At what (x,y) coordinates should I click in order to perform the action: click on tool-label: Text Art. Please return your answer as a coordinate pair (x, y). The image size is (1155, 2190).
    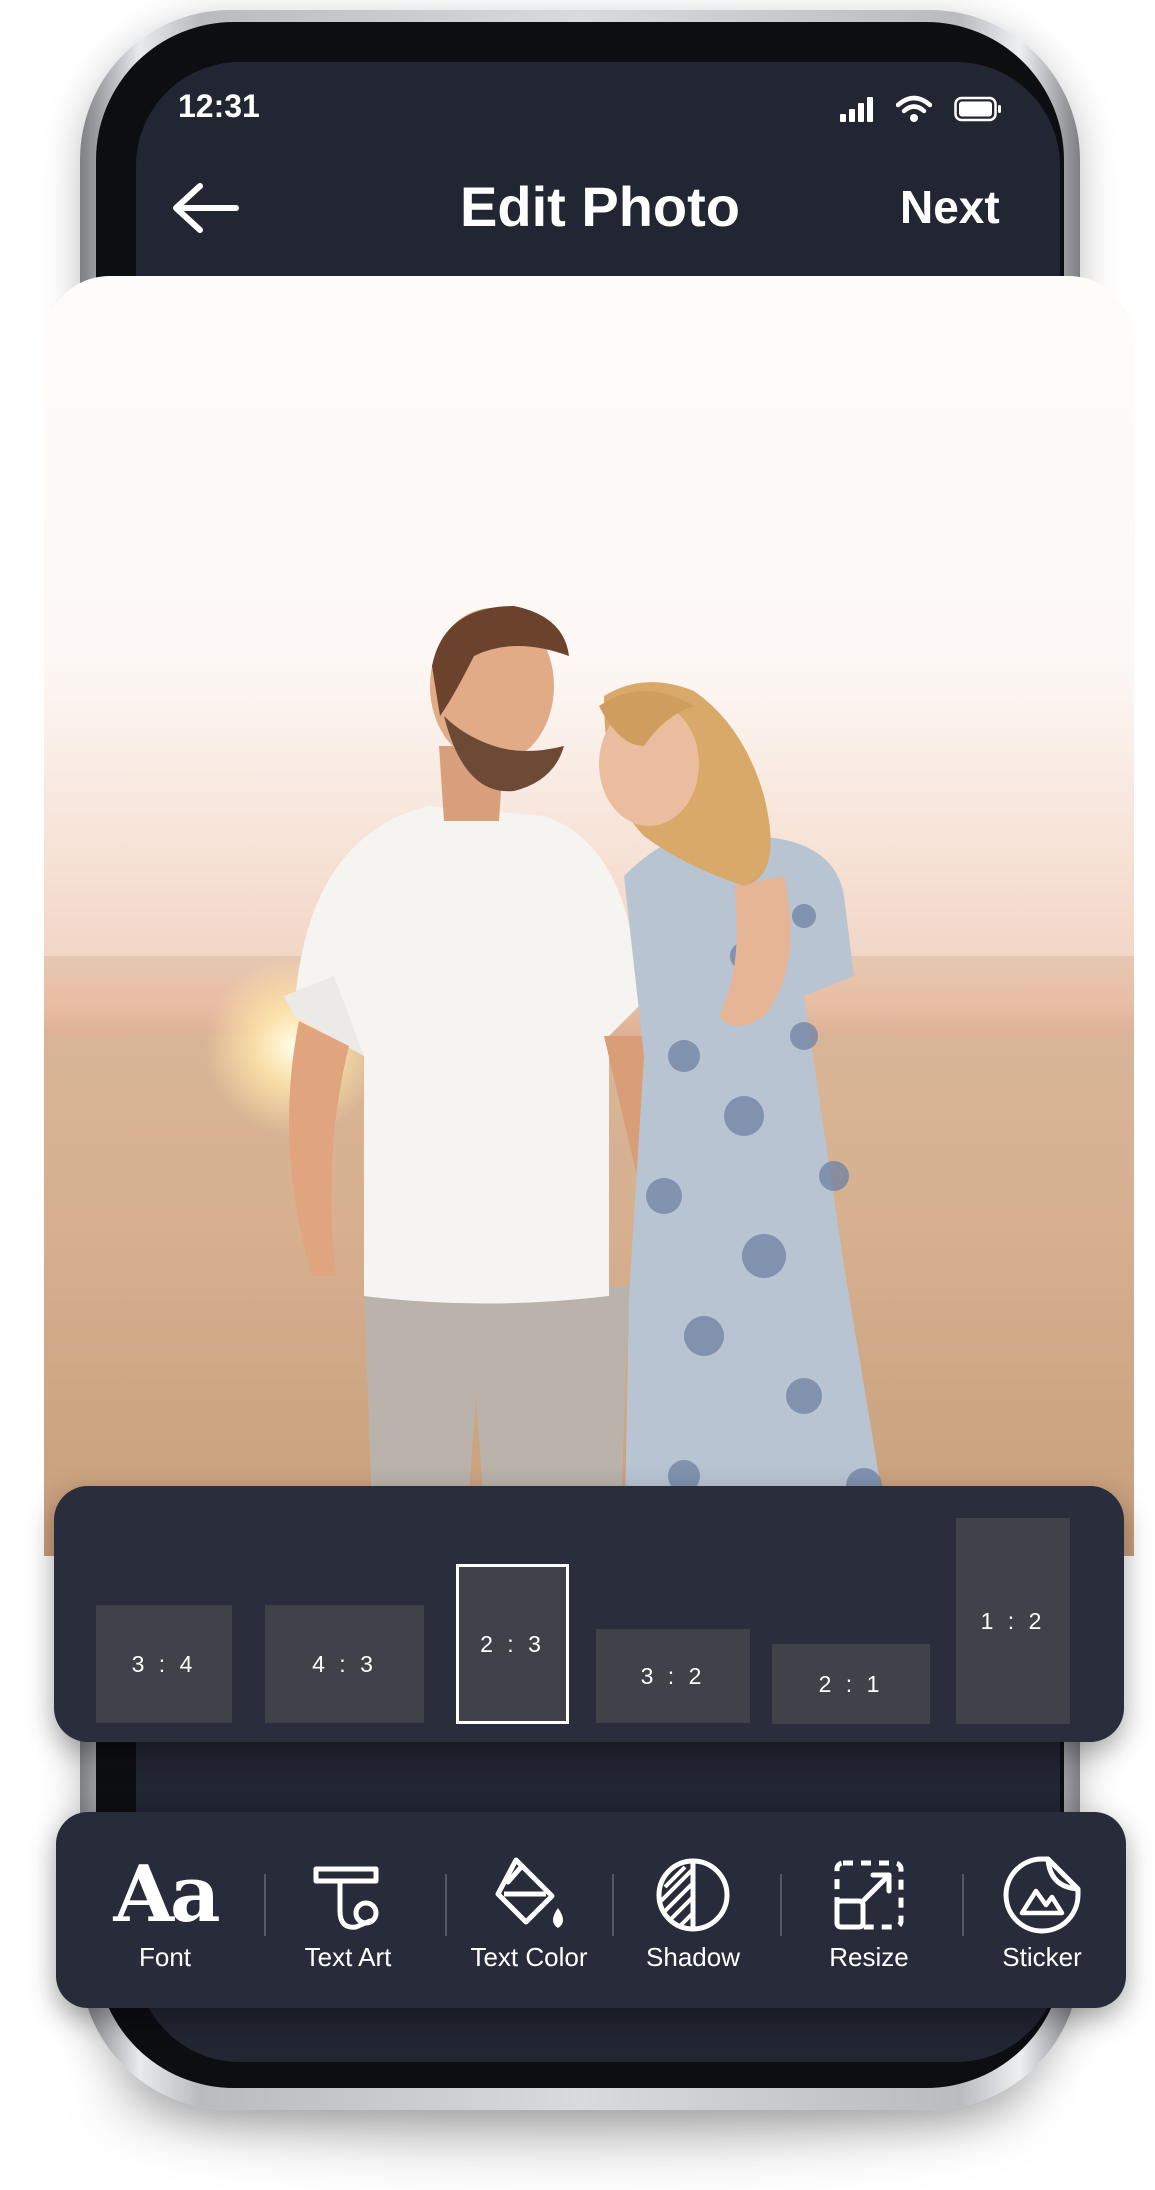
    Looking at the image, I should click on (348, 1957).